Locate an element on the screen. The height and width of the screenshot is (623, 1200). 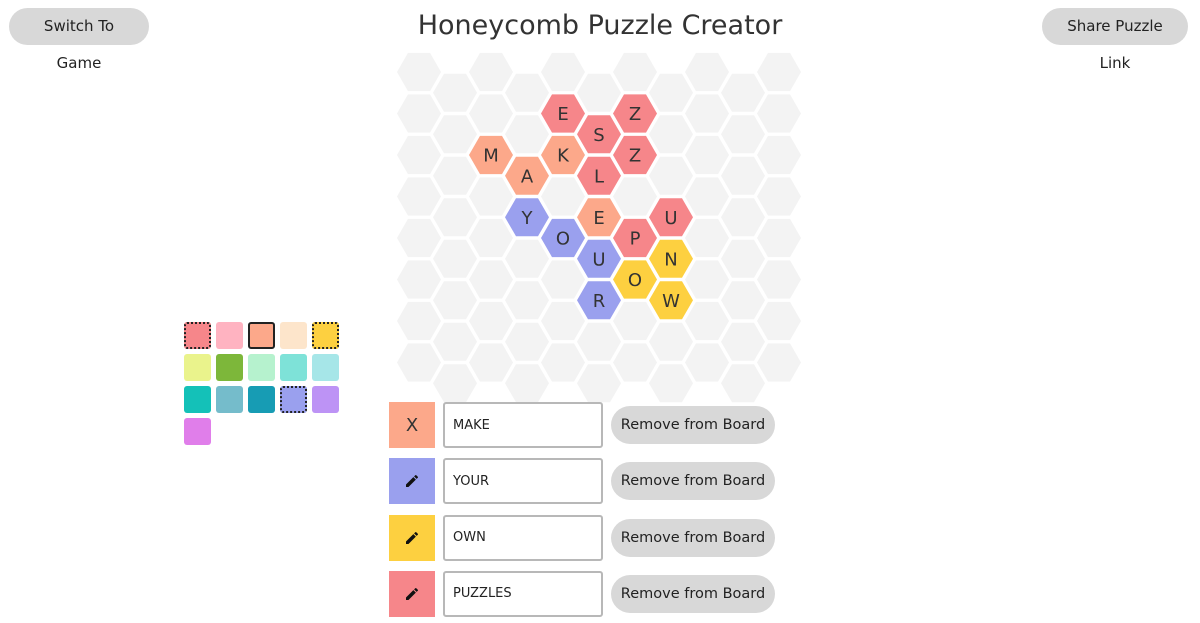
letter-hex-tile: W is located at coordinates (671, 300).